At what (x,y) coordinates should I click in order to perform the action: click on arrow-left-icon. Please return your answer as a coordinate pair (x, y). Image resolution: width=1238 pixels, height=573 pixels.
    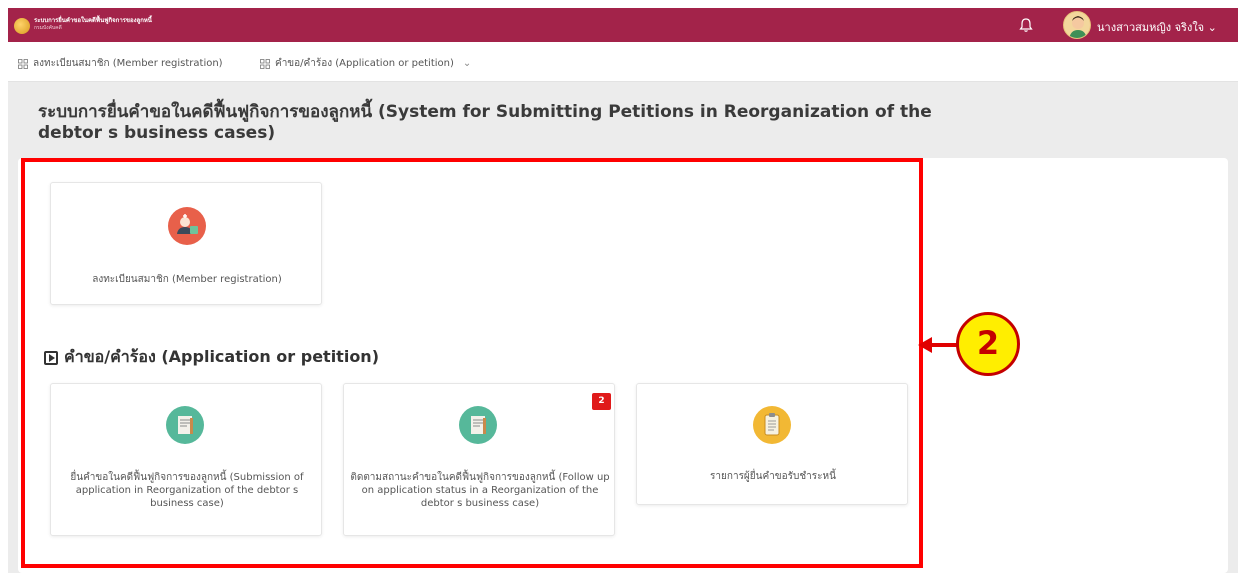
    Looking at the image, I should click on (925, 345).